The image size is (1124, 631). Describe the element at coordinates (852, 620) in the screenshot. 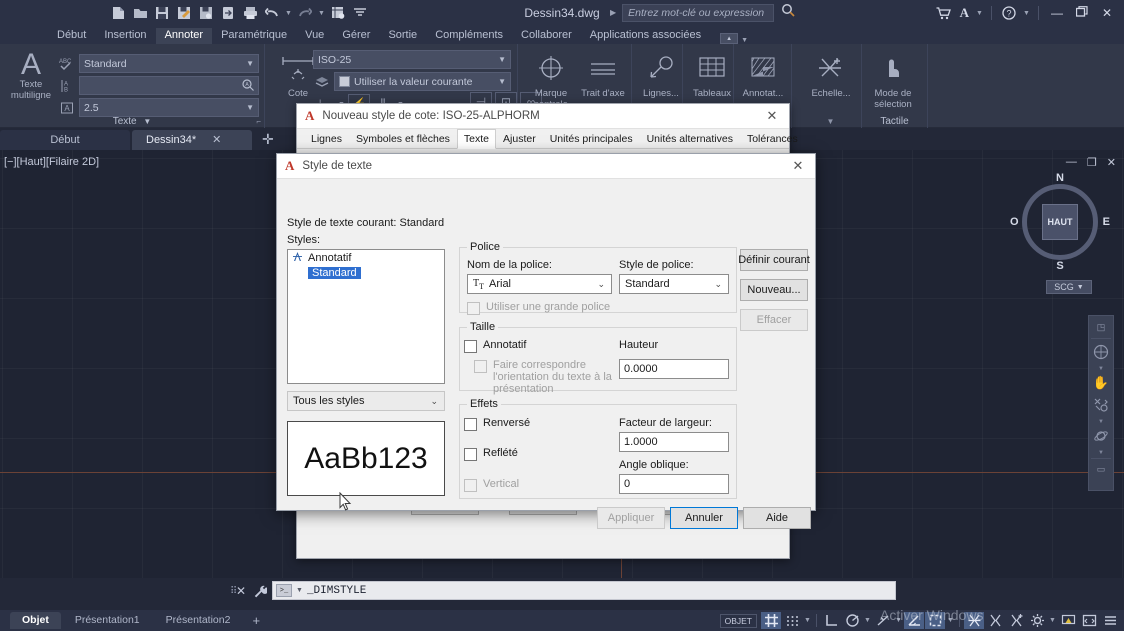

I see `polar-toggle-icon` at that location.